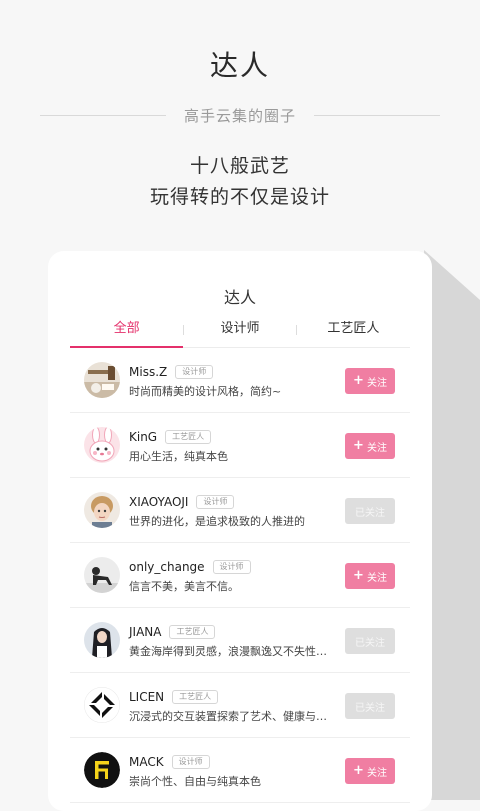  What do you see at coordinates (377, 115) in the screenshot?
I see `divider-right` at bounding box center [377, 115].